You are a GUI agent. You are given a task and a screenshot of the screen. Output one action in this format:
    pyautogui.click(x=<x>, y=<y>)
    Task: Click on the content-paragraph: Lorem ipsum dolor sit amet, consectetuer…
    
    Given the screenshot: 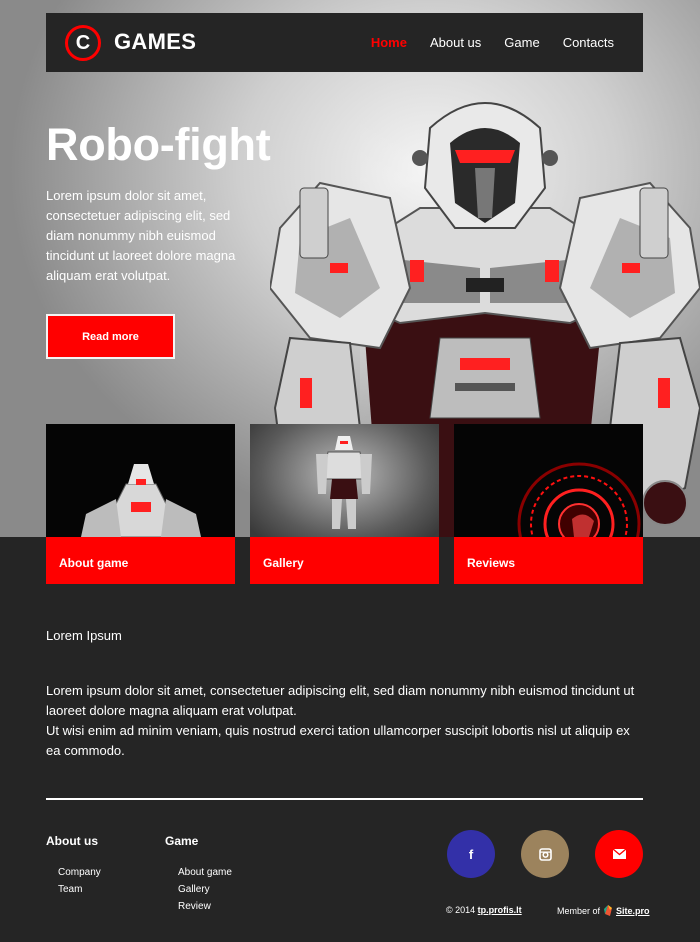 What is the action you would take?
    pyautogui.click(x=346, y=721)
    